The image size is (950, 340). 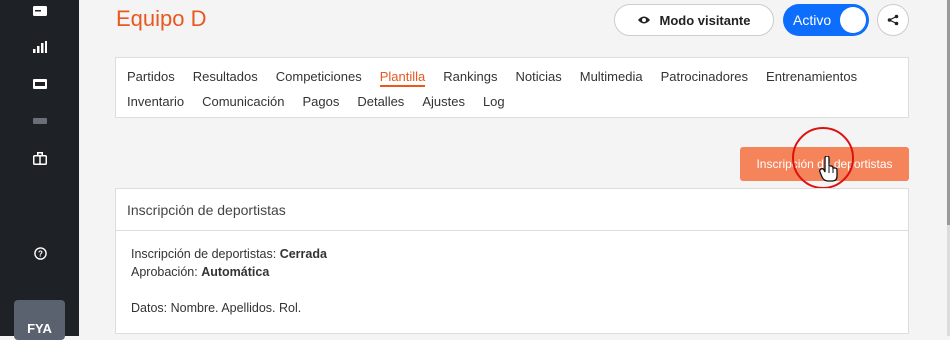 I want to click on bar-chart-icon, so click(x=40, y=47).